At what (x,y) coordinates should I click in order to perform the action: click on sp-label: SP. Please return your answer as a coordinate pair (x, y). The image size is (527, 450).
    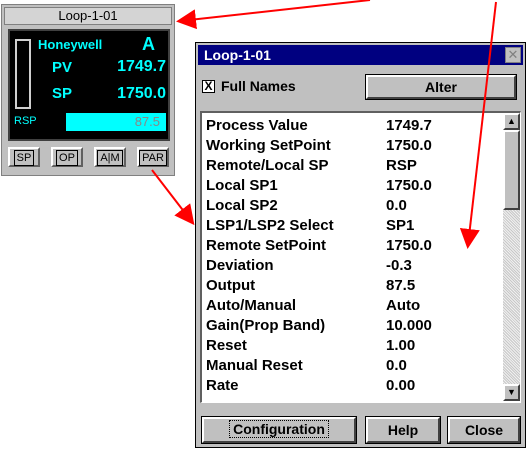
    Looking at the image, I should click on (62, 93).